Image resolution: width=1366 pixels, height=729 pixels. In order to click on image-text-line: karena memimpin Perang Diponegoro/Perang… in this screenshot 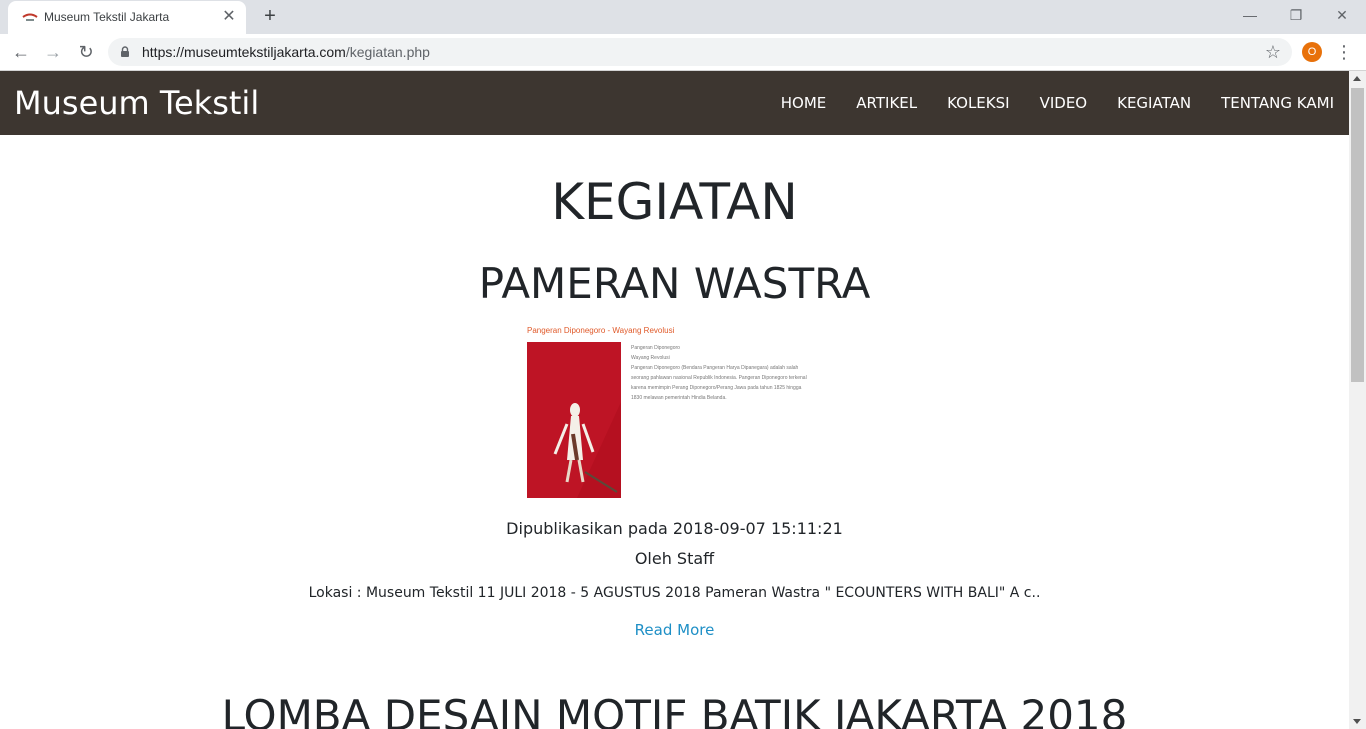, I will do `click(716, 388)`.